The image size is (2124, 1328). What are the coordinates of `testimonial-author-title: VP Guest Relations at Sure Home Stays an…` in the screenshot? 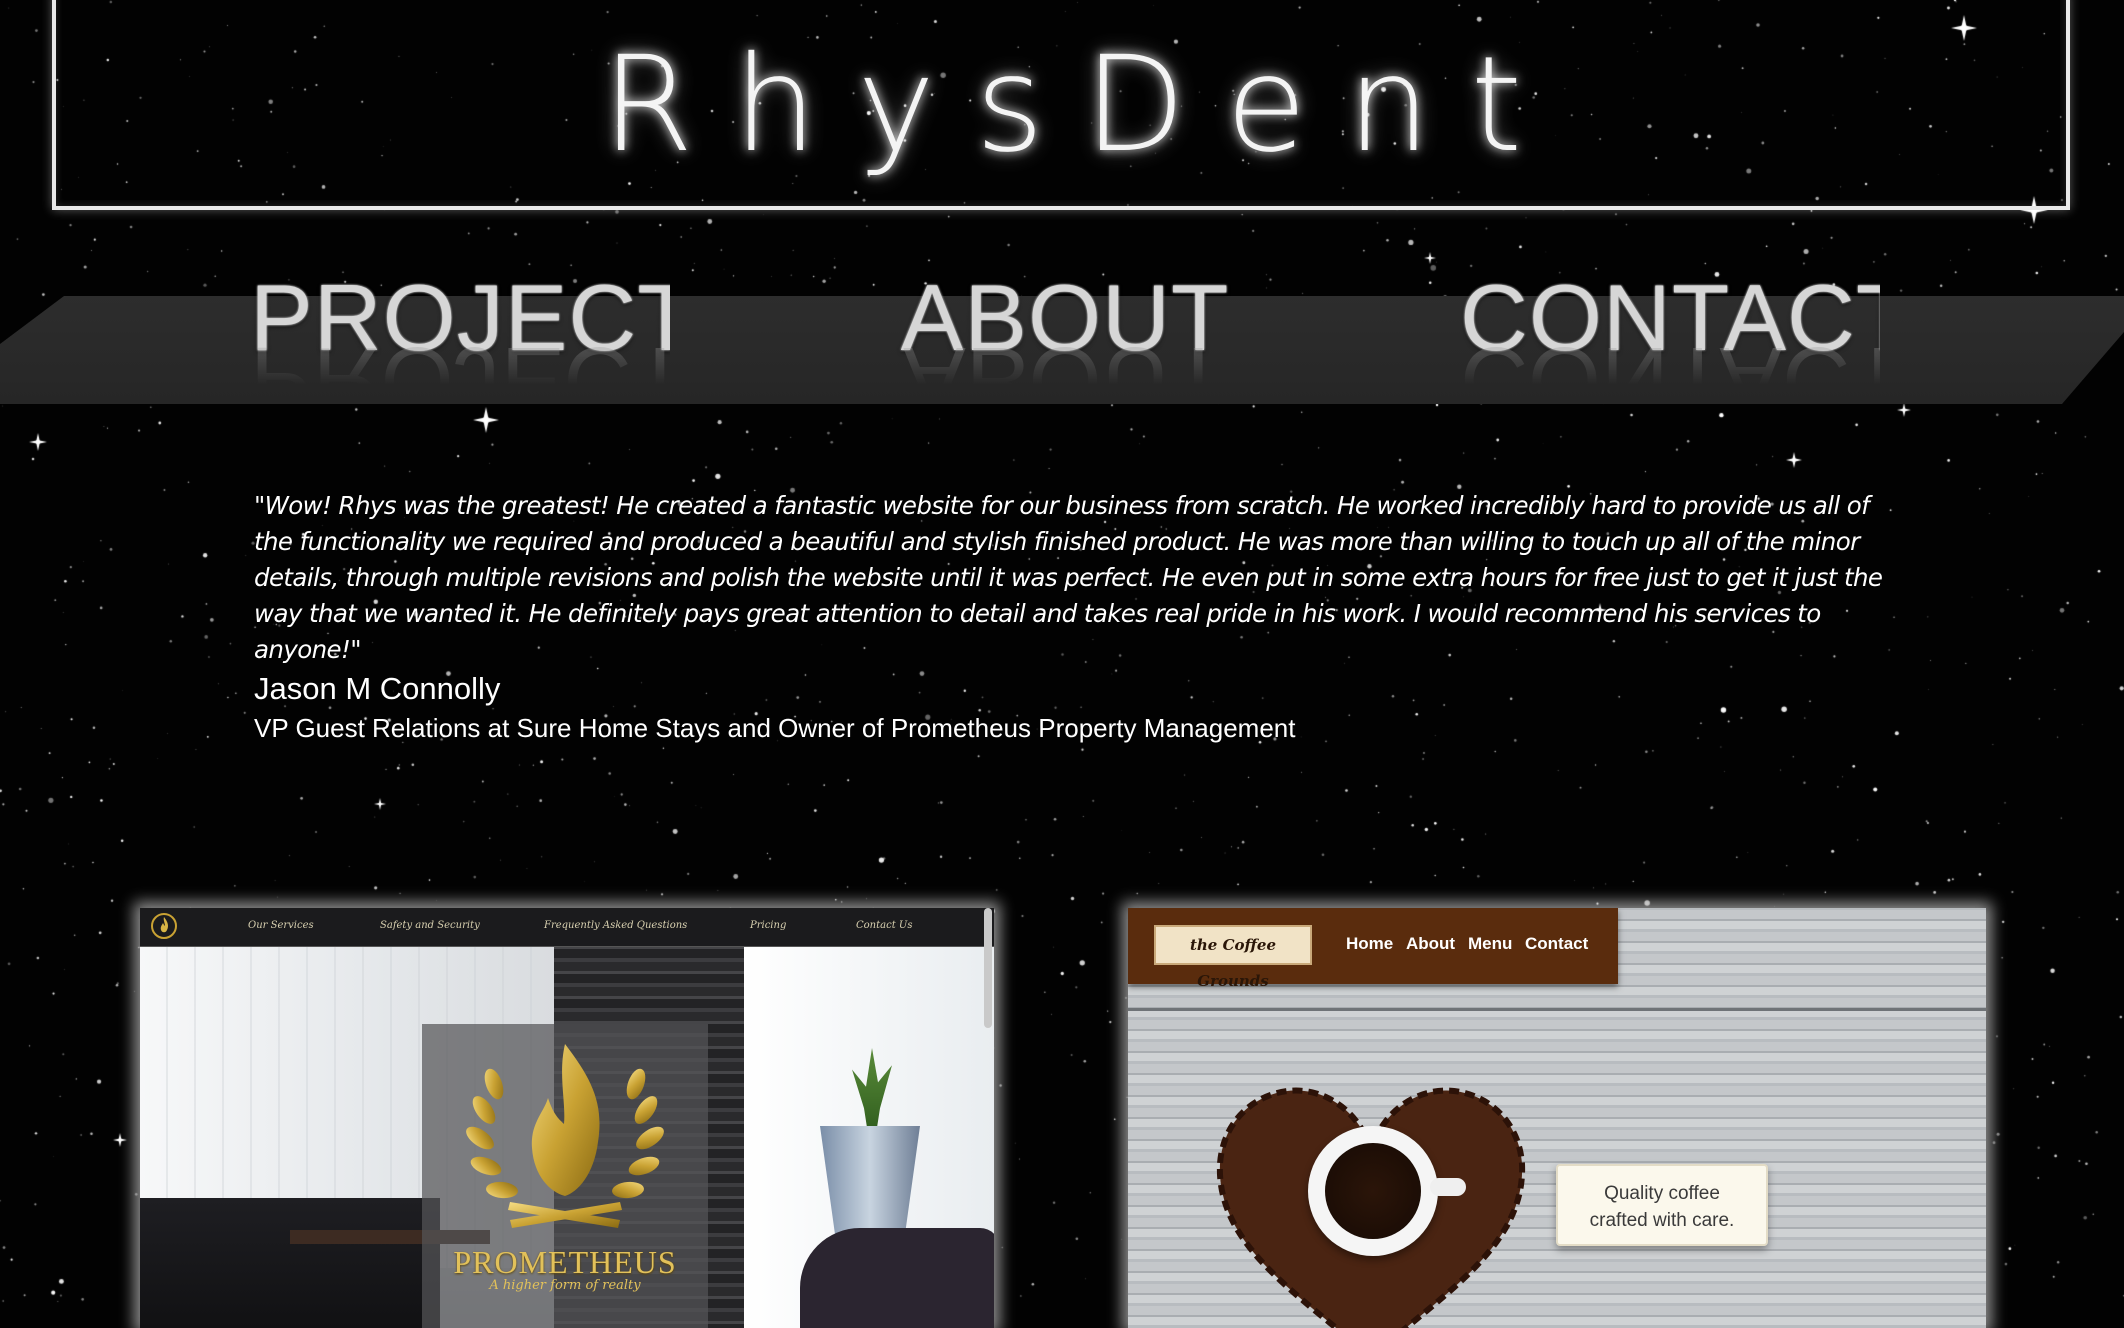 It's located at (775, 728).